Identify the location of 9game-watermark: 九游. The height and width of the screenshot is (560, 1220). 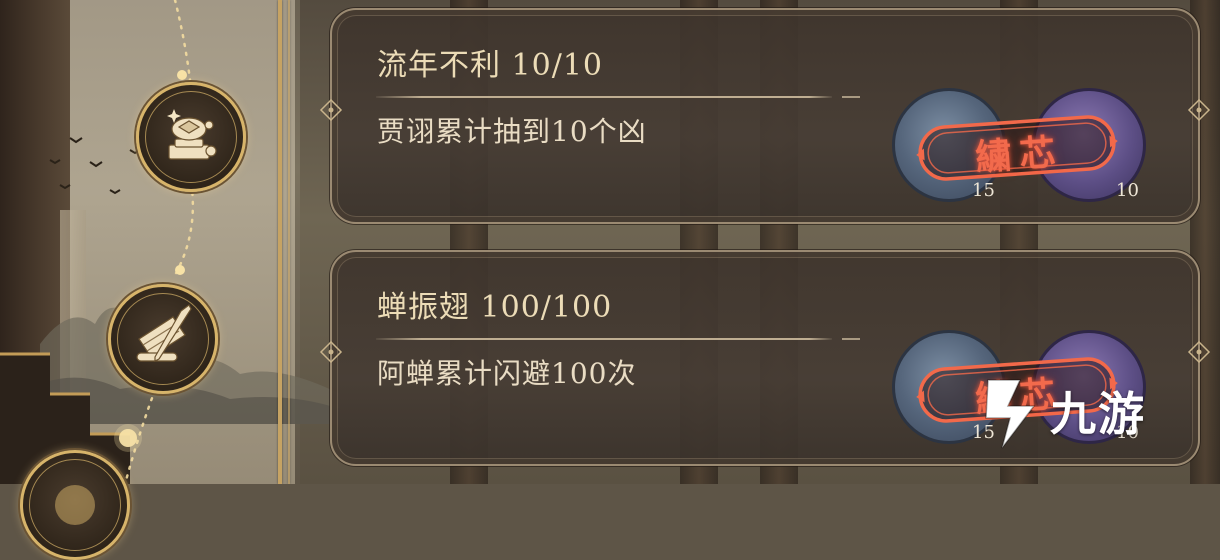
(1090, 412).